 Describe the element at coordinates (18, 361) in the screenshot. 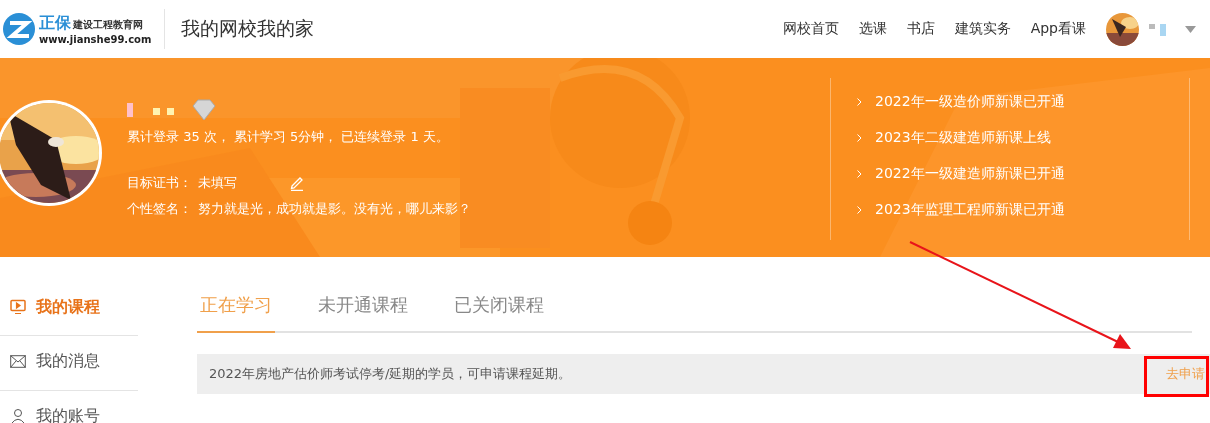

I see `mail-icon` at that location.